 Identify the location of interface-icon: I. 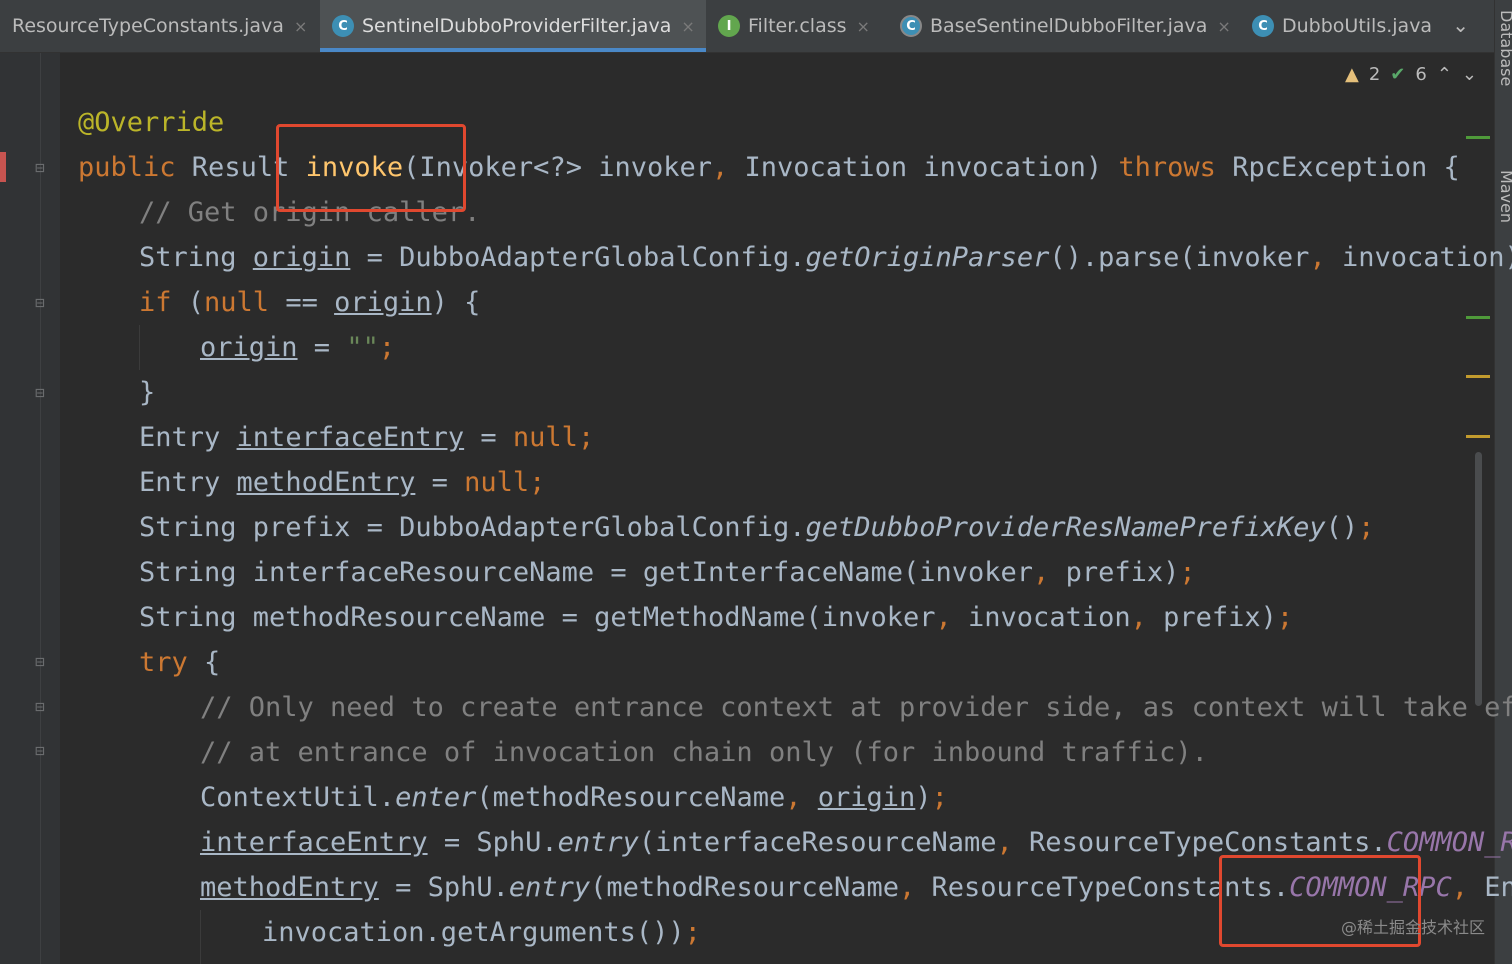
(729, 26).